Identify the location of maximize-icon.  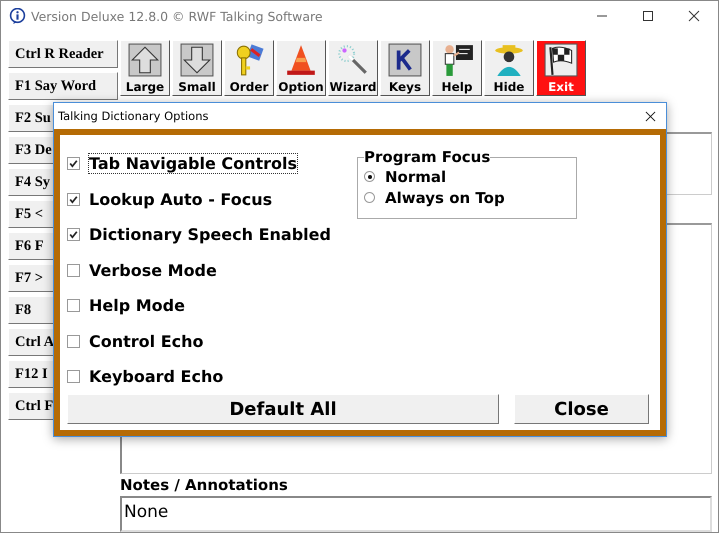
(648, 16).